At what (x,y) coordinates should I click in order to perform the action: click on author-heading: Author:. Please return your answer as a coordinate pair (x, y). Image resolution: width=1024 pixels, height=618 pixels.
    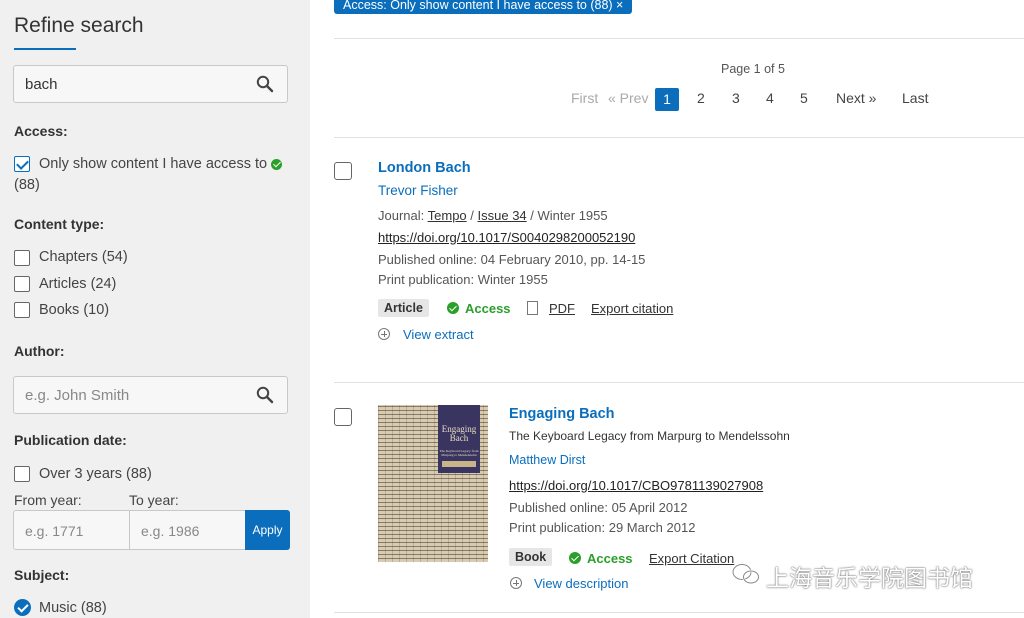
    Looking at the image, I should click on (39, 351).